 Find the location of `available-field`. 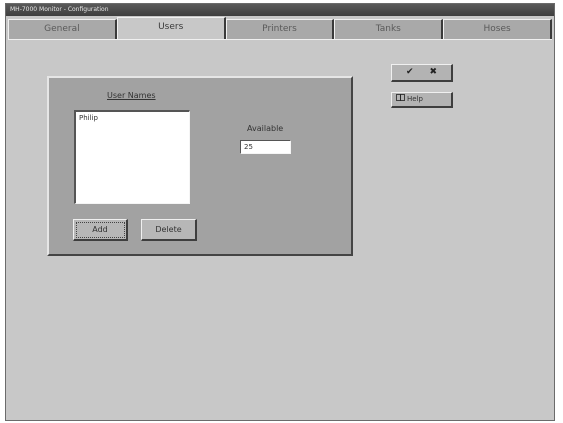

available-field is located at coordinates (265, 147).